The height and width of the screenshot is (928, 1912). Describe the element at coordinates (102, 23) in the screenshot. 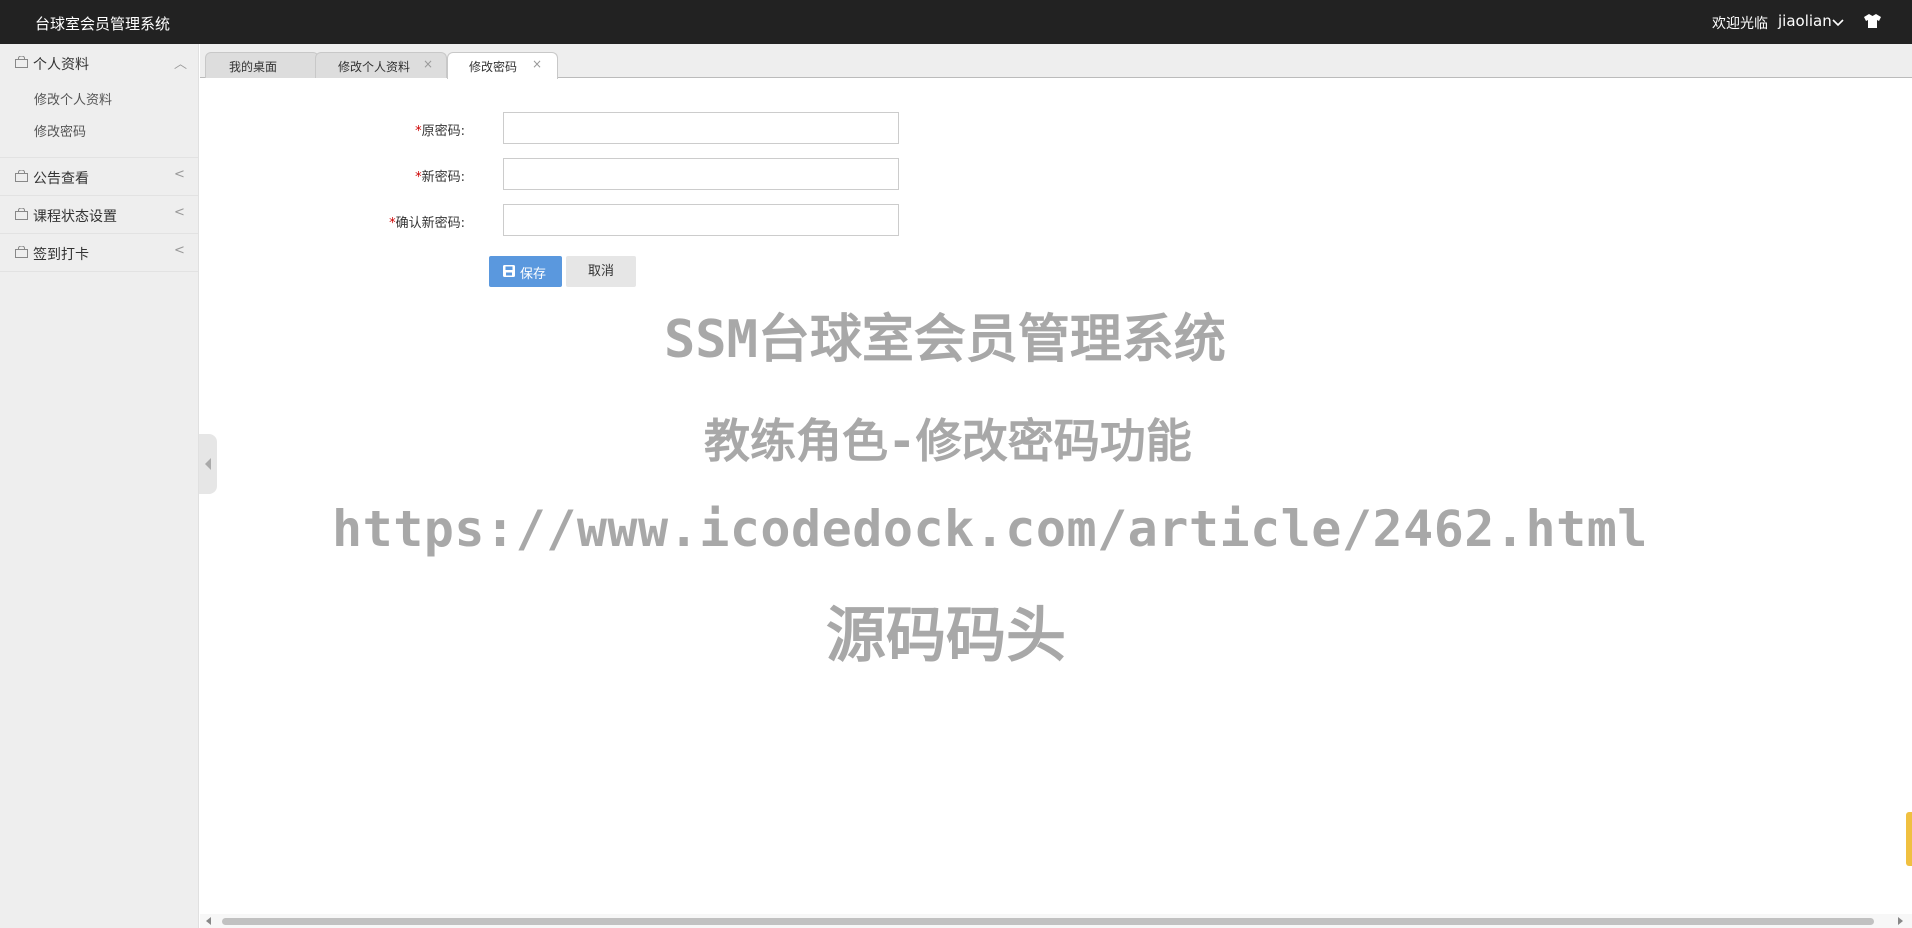

I see `app-title: 台球室会员管理系统` at that location.